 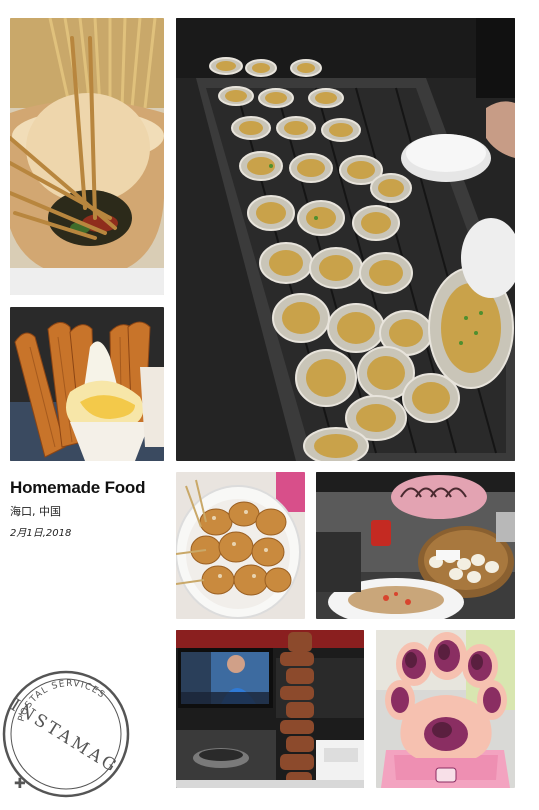 I want to click on photo-tv-food-stall, so click(x=270, y=709).